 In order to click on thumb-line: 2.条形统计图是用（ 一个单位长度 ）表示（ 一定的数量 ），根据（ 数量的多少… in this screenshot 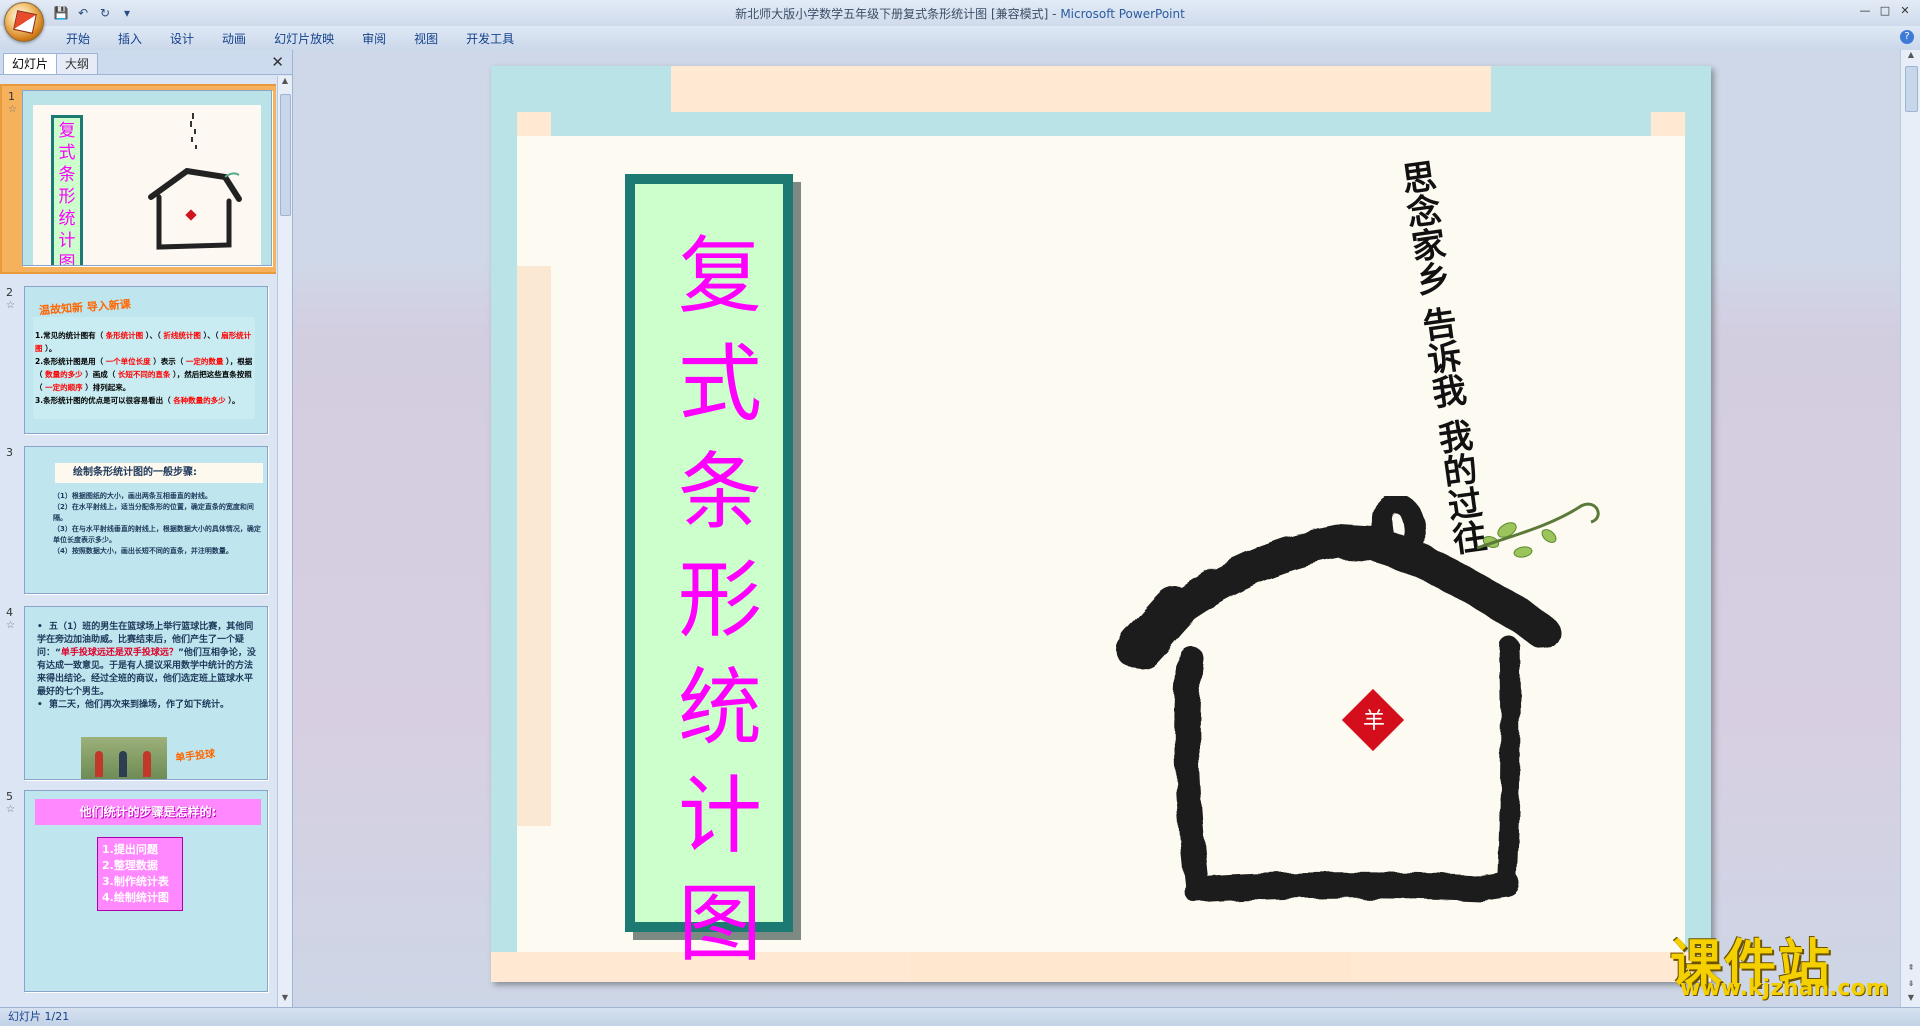, I will do `click(144, 374)`.